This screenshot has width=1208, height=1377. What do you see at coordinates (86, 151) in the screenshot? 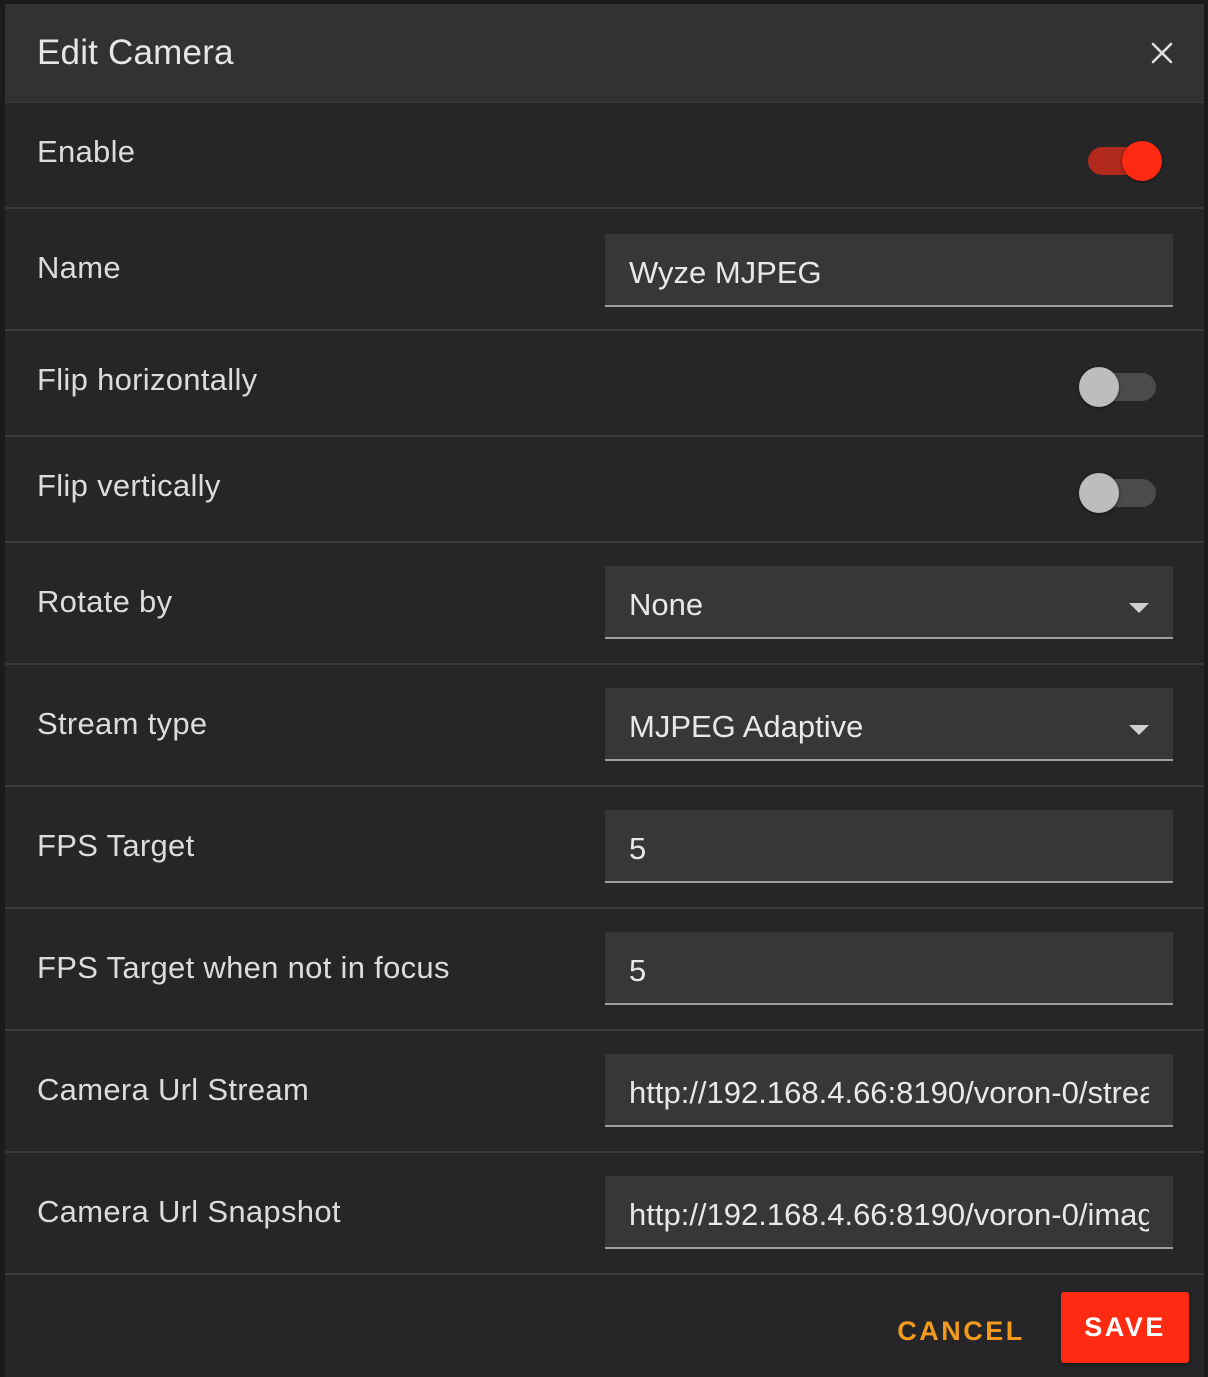
I see `enable-label: Enable` at bounding box center [86, 151].